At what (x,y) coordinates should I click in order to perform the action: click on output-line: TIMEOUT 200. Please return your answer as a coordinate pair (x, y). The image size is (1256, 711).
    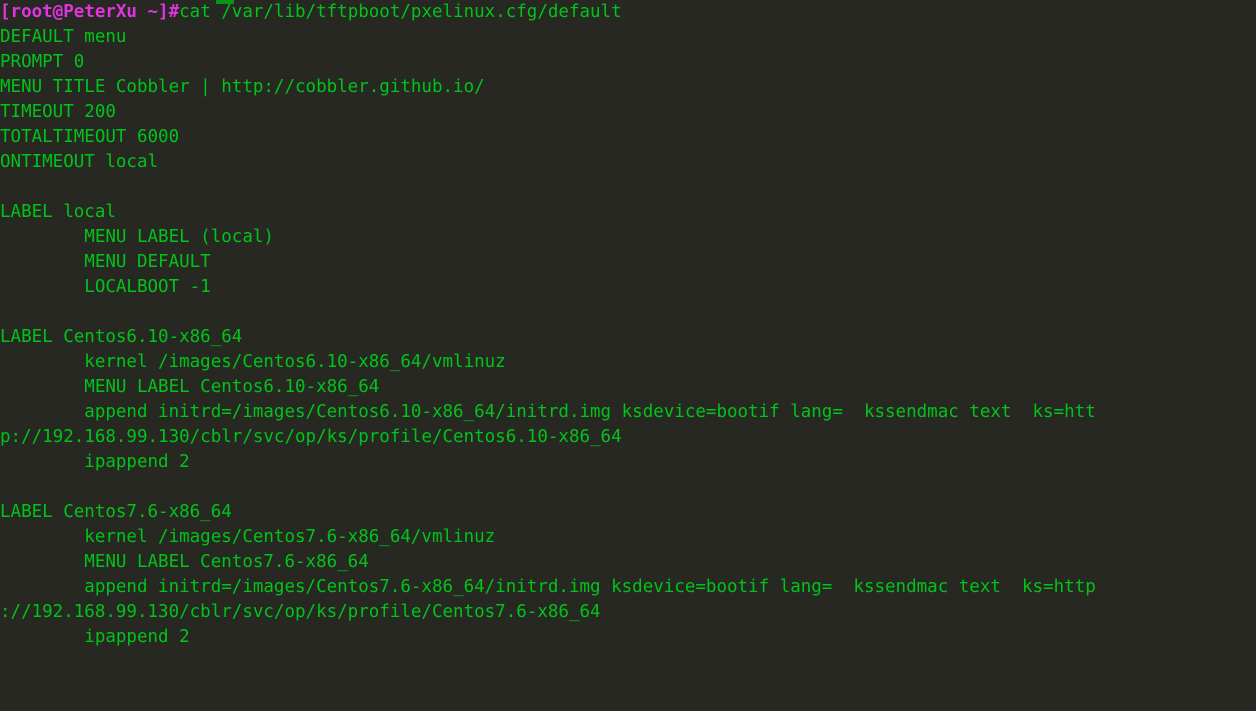
    Looking at the image, I should click on (58, 112).